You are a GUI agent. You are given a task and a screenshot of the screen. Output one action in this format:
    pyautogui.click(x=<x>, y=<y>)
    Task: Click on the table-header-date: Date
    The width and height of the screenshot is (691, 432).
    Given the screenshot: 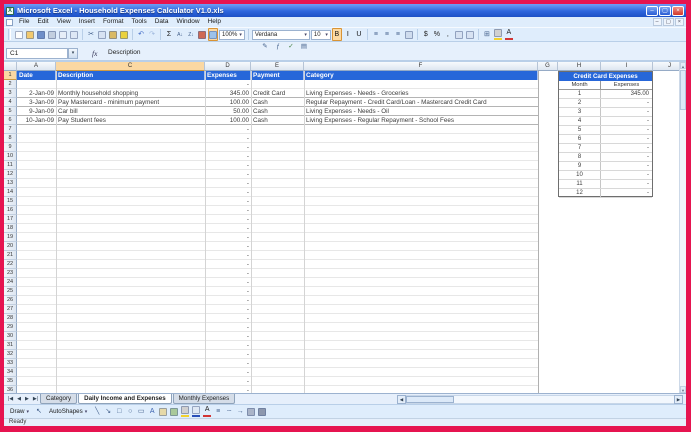 What is the action you would take?
    pyautogui.click(x=36, y=75)
    